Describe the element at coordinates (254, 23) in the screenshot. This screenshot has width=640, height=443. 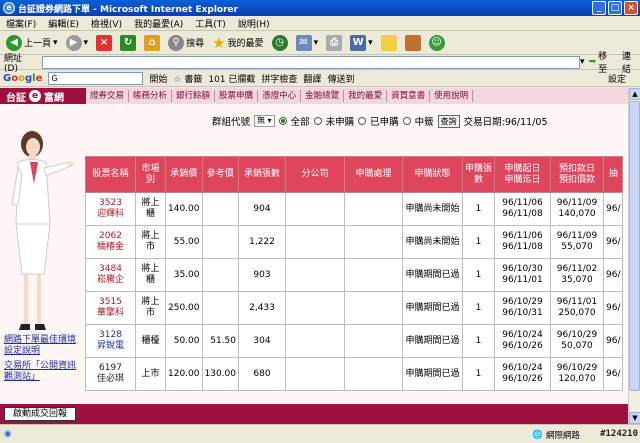
I see `menu-help: 說明(H)` at that location.